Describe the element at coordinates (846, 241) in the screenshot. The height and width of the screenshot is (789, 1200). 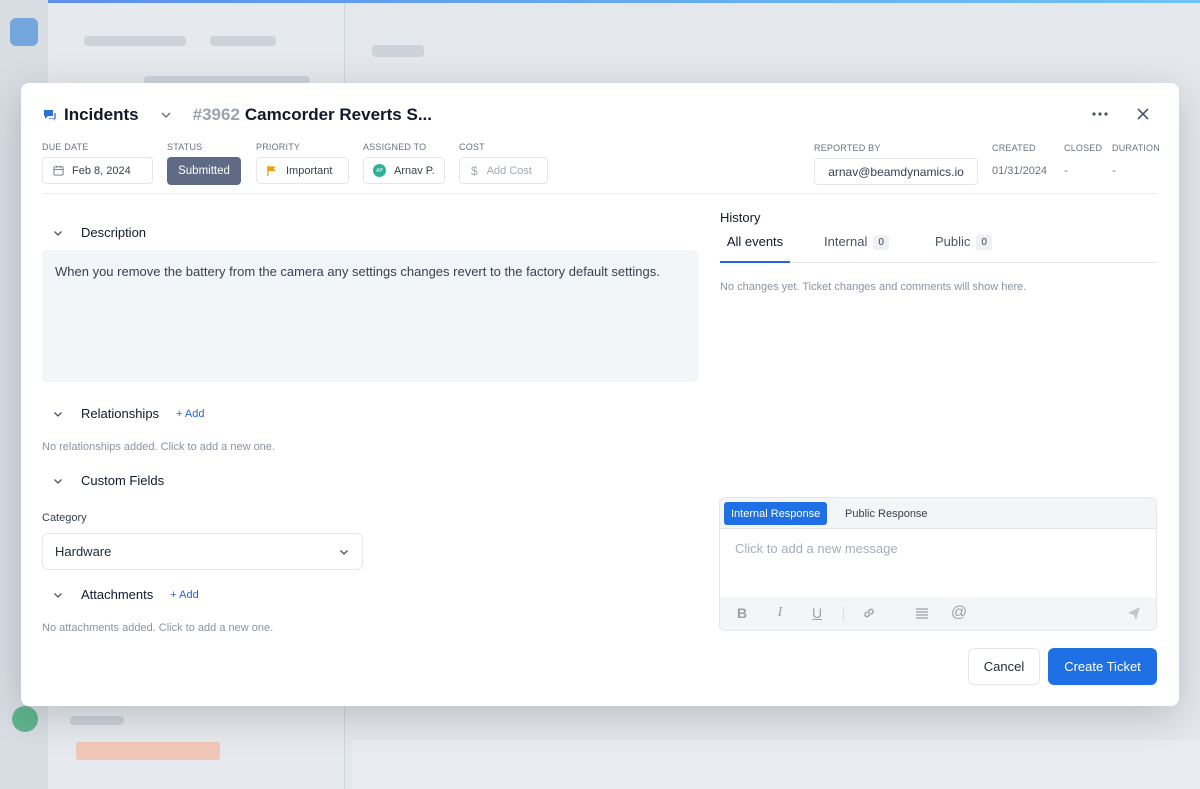
I see `tab-label: Internal` at that location.